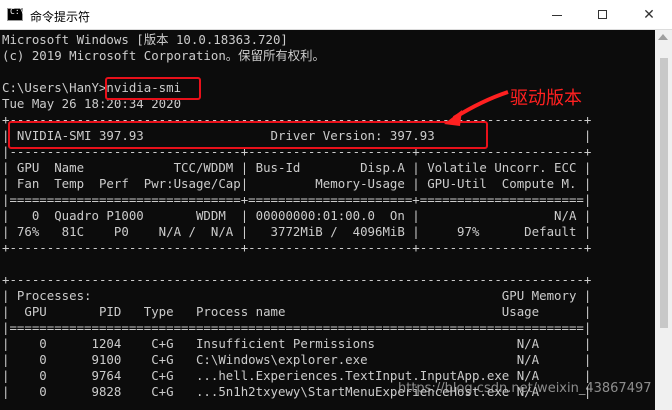  I want to click on driver-version-highlight-box, so click(248, 135).